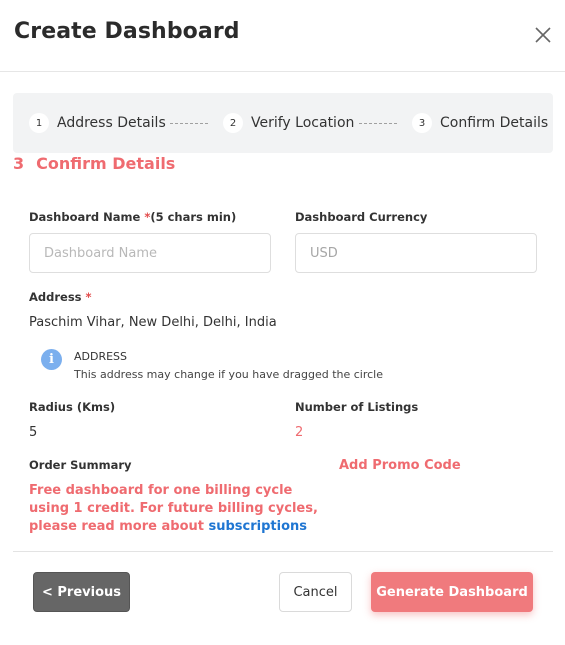 This screenshot has height=645, width=565. I want to click on step-label: Verify Location, so click(303, 123).